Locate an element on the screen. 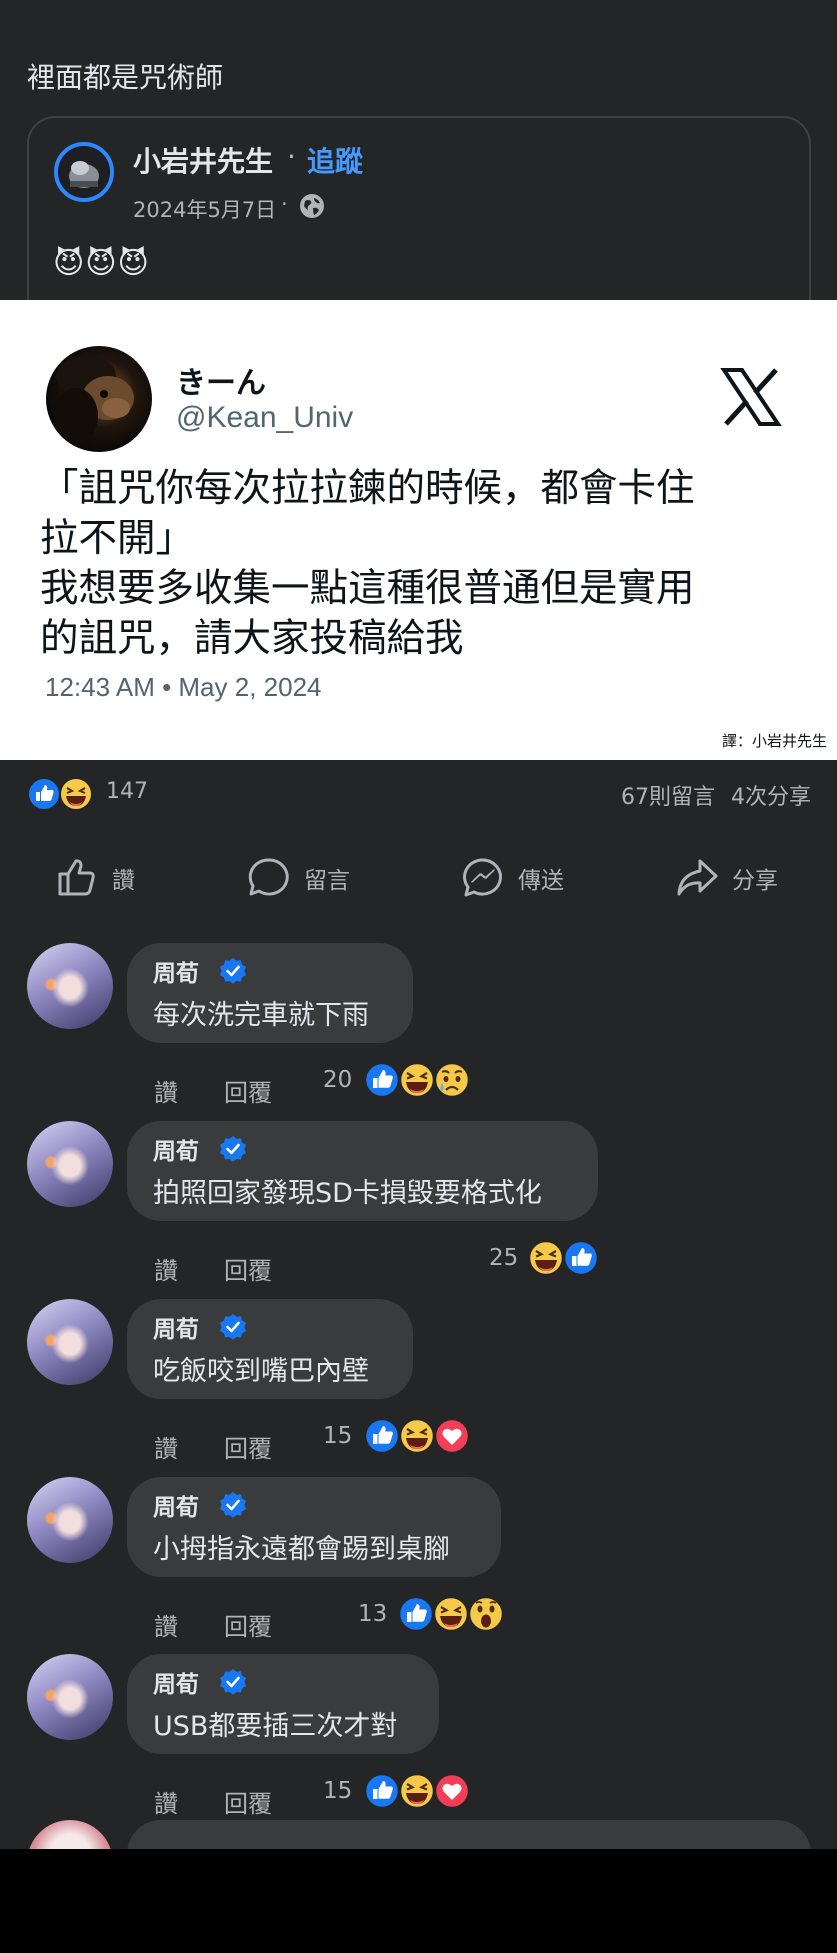 This screenshot has height=1953, width=837. send-button: 傳送 is located at coordinates (512, 878).